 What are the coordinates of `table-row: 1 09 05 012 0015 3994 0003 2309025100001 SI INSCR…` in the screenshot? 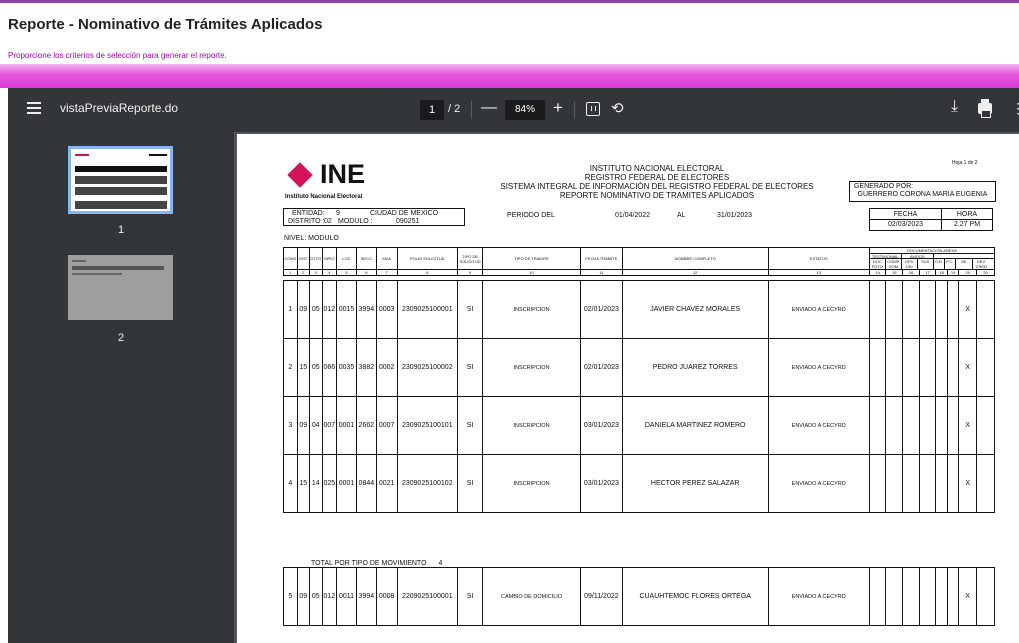 It's located at (639, 309).